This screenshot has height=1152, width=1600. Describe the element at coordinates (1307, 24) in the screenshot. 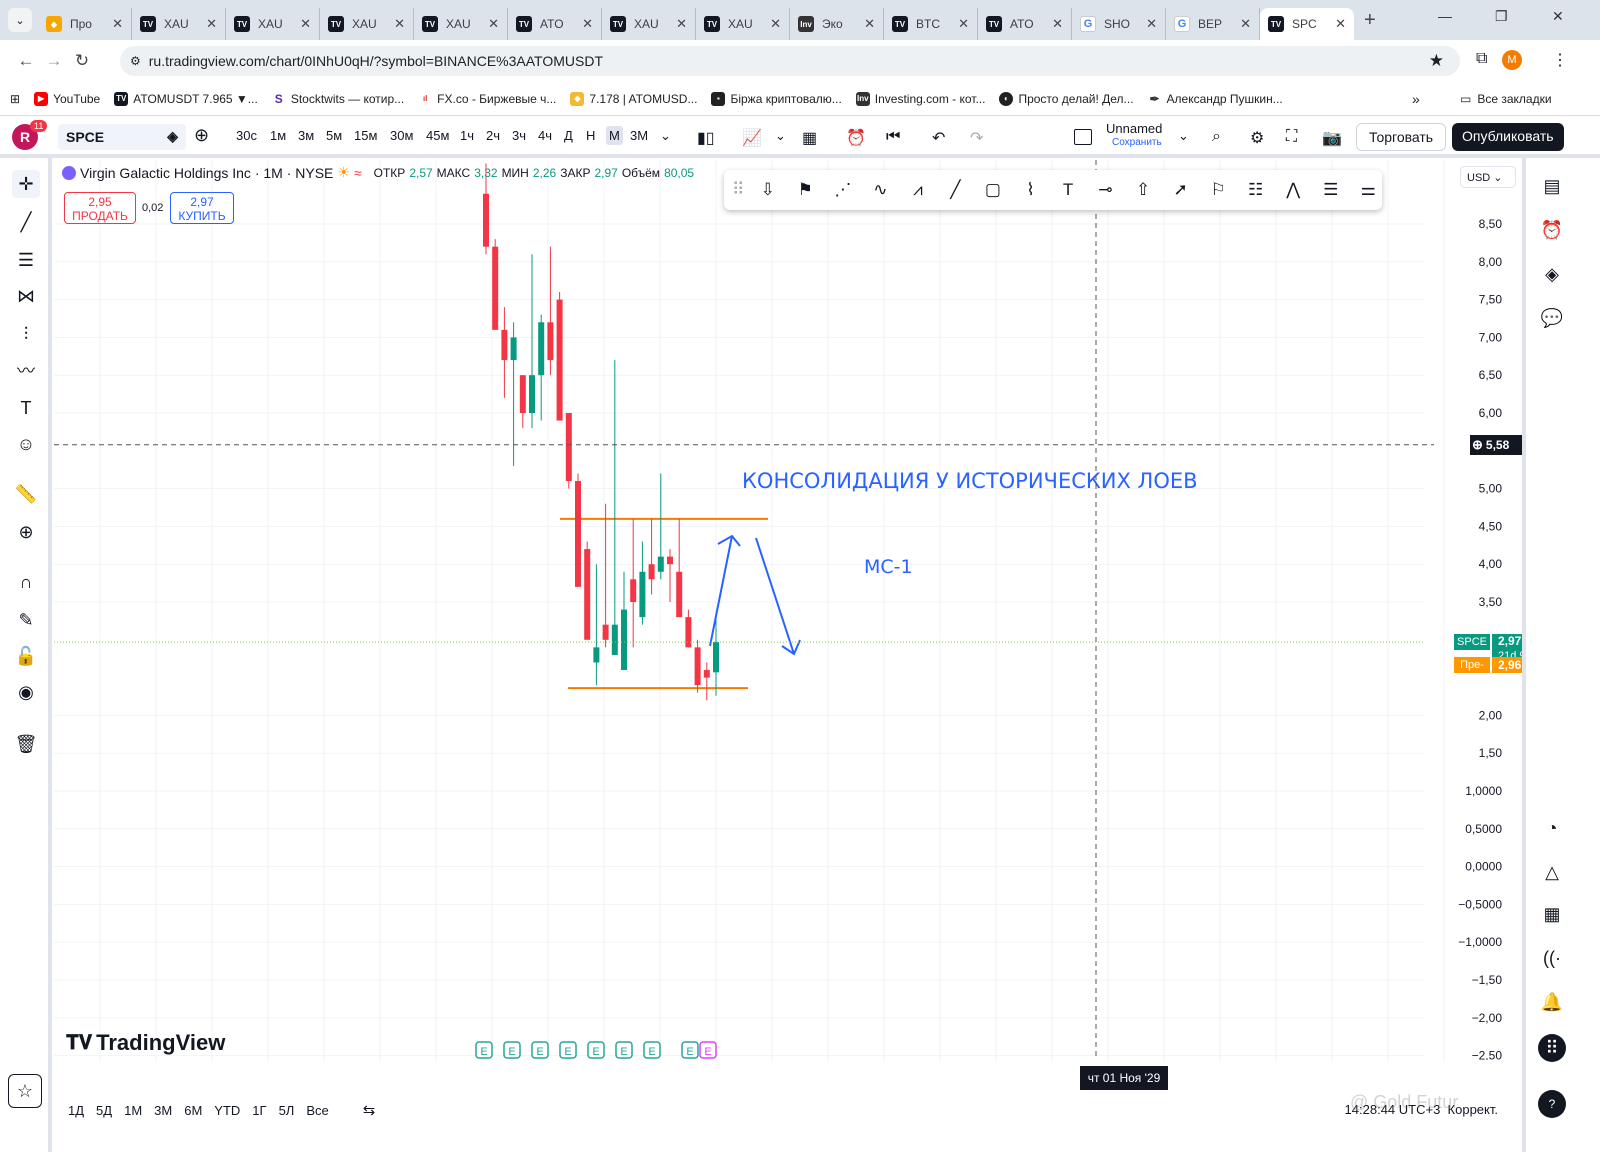

I see `browser-tab: TV SPC ✕` at that location.